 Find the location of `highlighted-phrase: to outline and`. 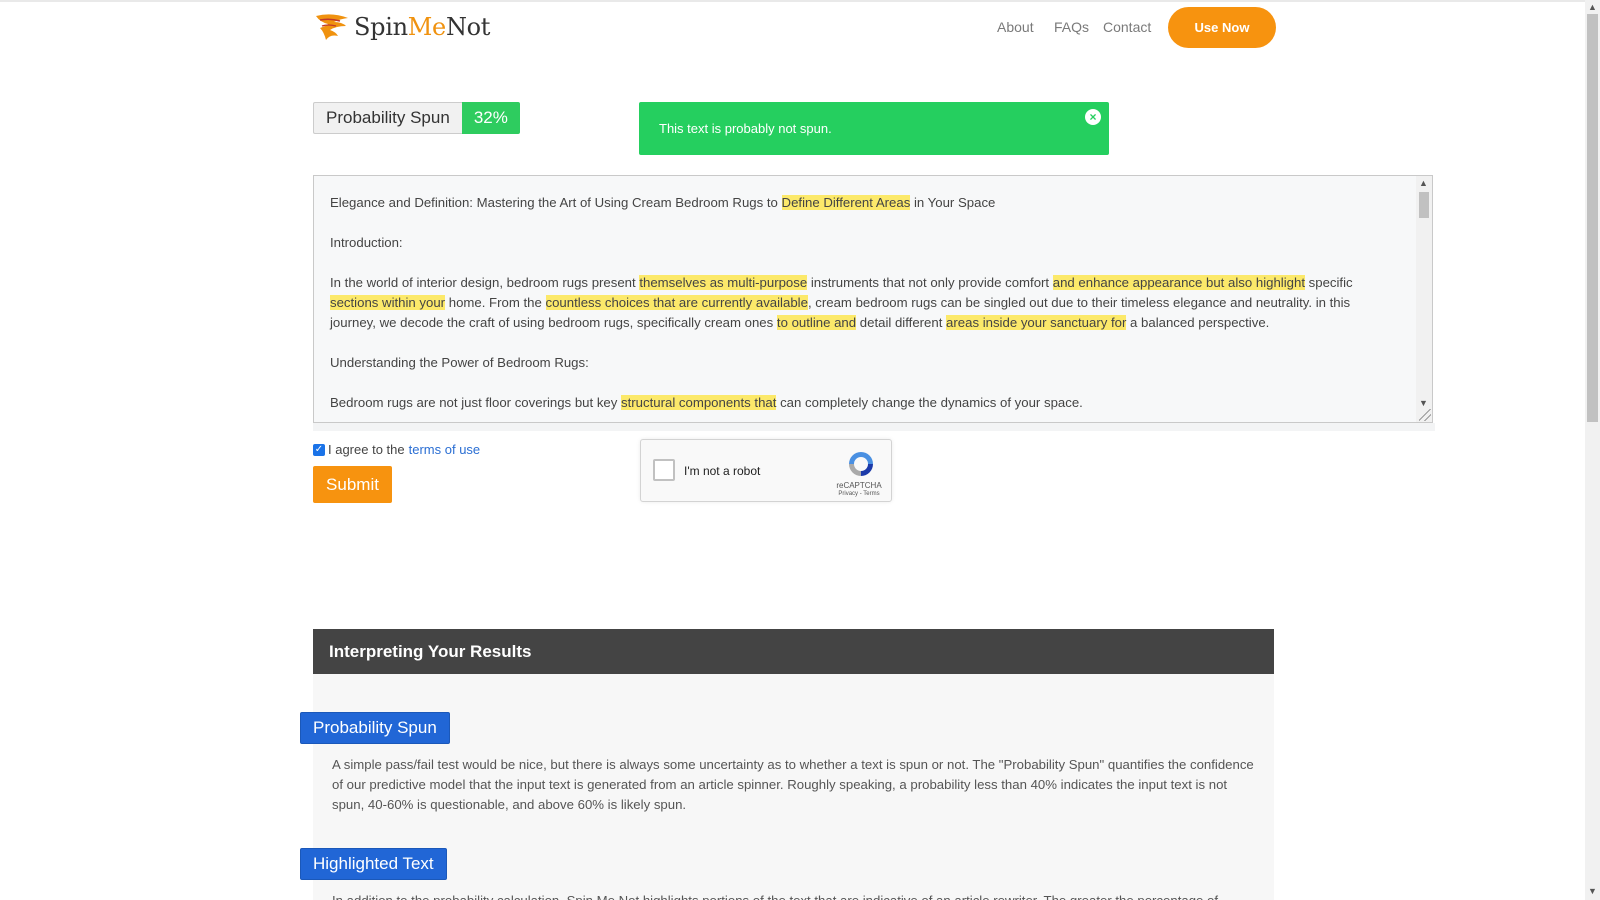

highlighted-phrase: to outline and is located at coordinates (816, 322).